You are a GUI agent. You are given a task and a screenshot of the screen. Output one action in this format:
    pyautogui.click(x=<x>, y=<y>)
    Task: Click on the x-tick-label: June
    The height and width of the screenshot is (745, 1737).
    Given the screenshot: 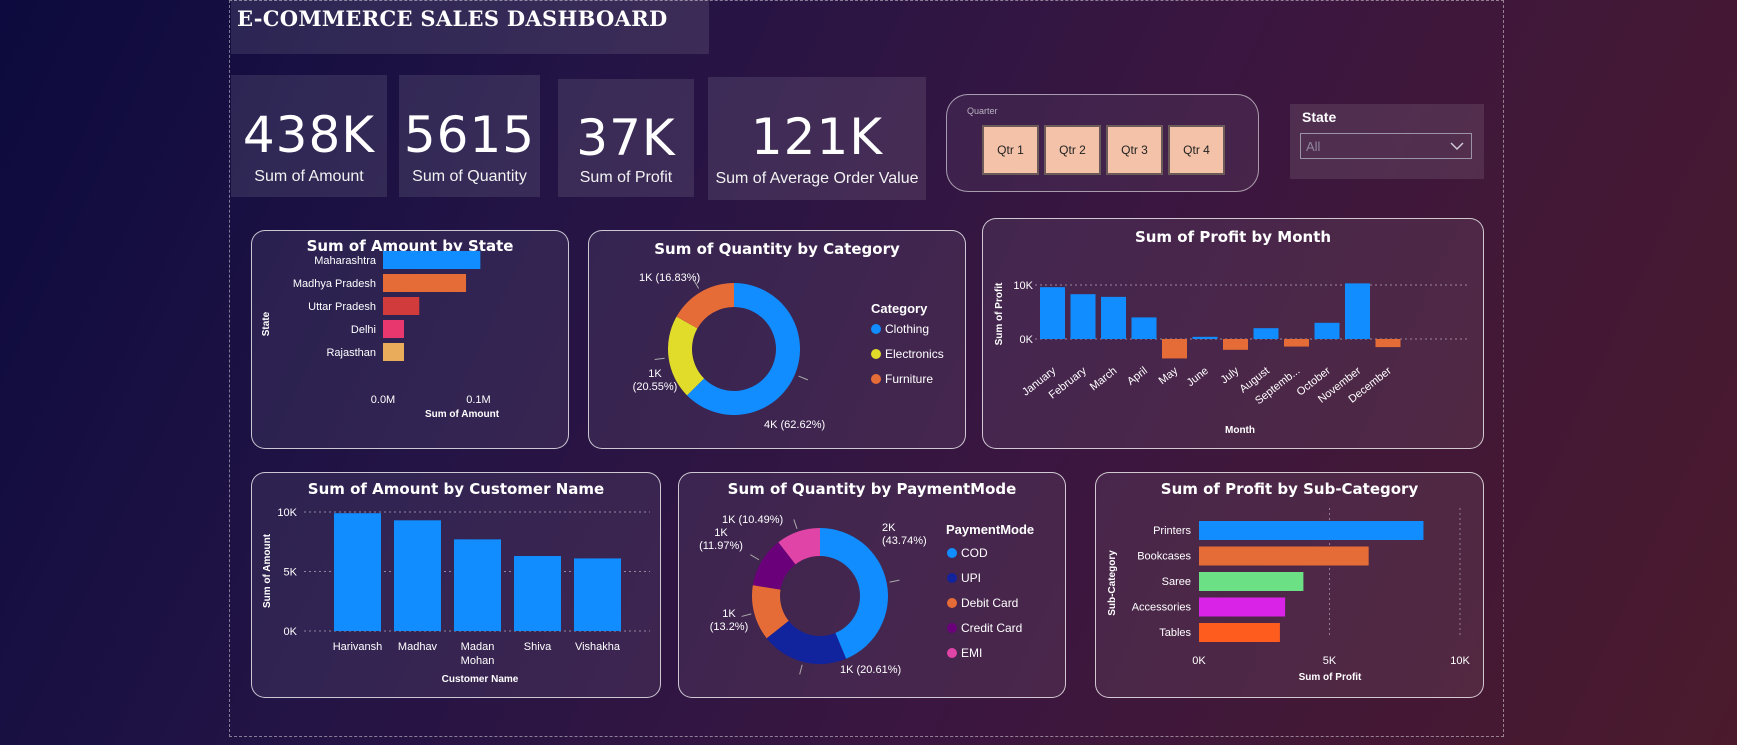 What is the action you would take?
    pyautogui.click(x=1198, y=377)
    